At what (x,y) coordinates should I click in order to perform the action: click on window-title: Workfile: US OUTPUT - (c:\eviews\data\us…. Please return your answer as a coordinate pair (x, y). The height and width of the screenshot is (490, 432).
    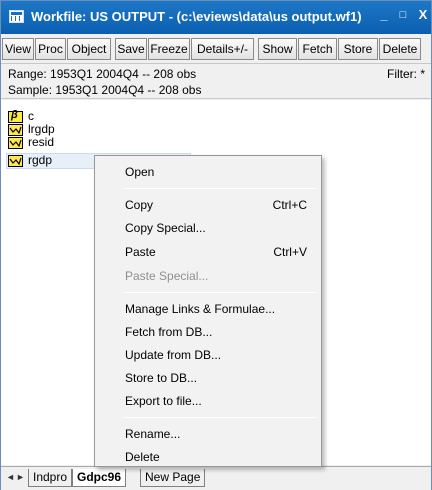
    Looking at the image, I should click on (196, 16).